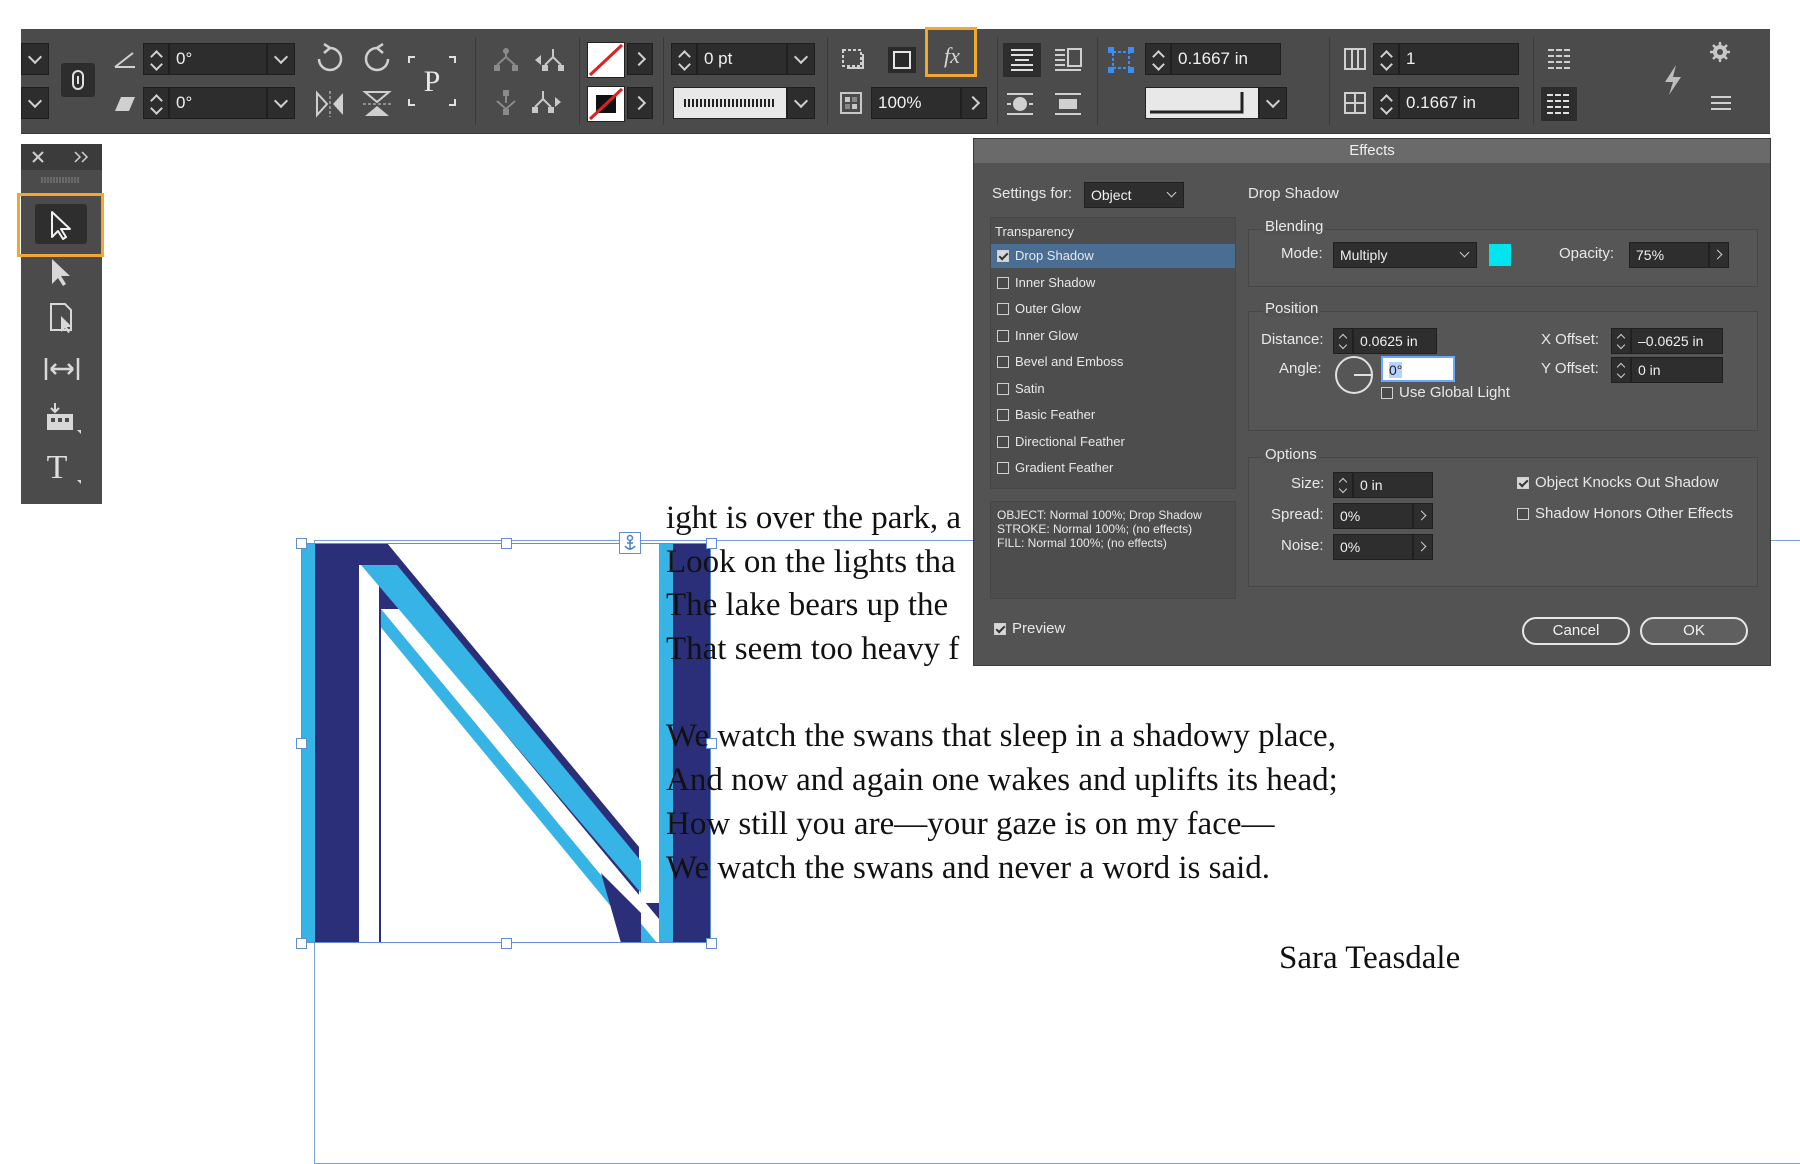  Describe the element at coordinates (606, 60) in the screenshot. I see `fill-swatch-none-icon` at that location.